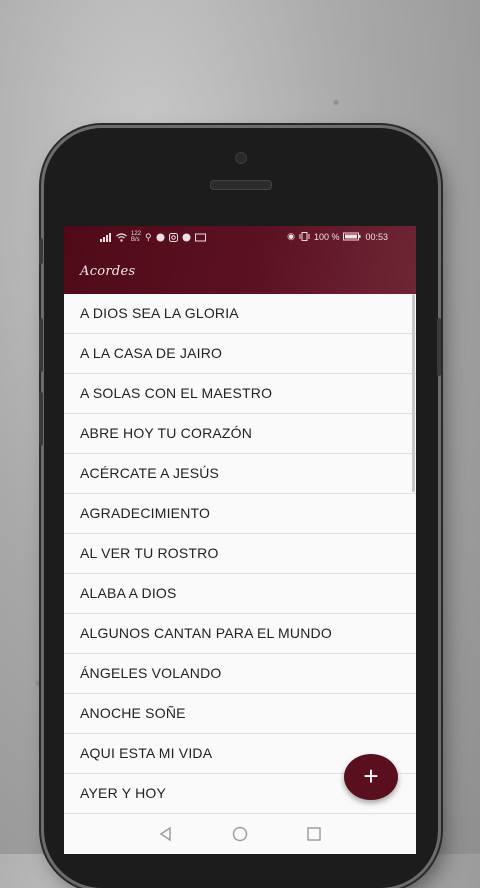 The width and height of the screenshot is (480, 888). I want to click on song-list-item: ALABA A DIOS, so click(240, 594).